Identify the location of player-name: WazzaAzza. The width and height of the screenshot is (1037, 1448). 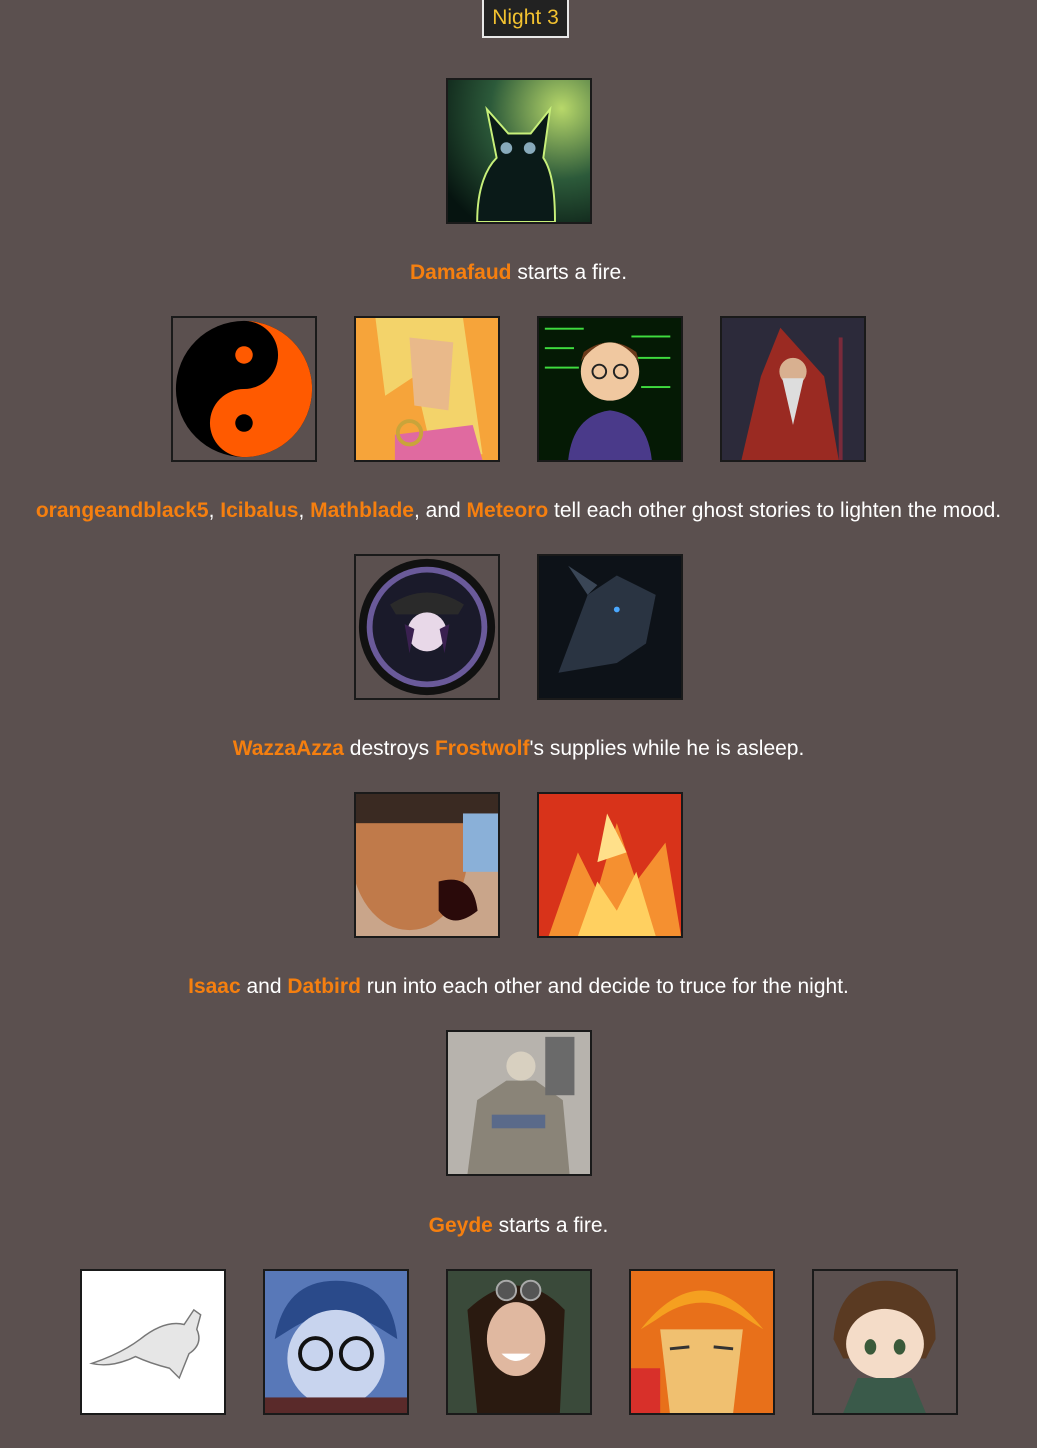
(288, 748).